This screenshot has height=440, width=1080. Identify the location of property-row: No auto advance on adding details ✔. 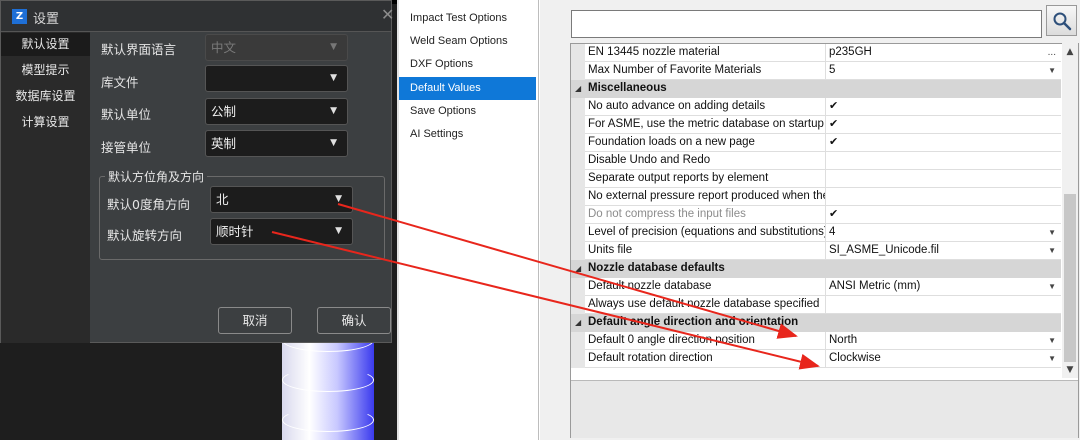
(816, 107).